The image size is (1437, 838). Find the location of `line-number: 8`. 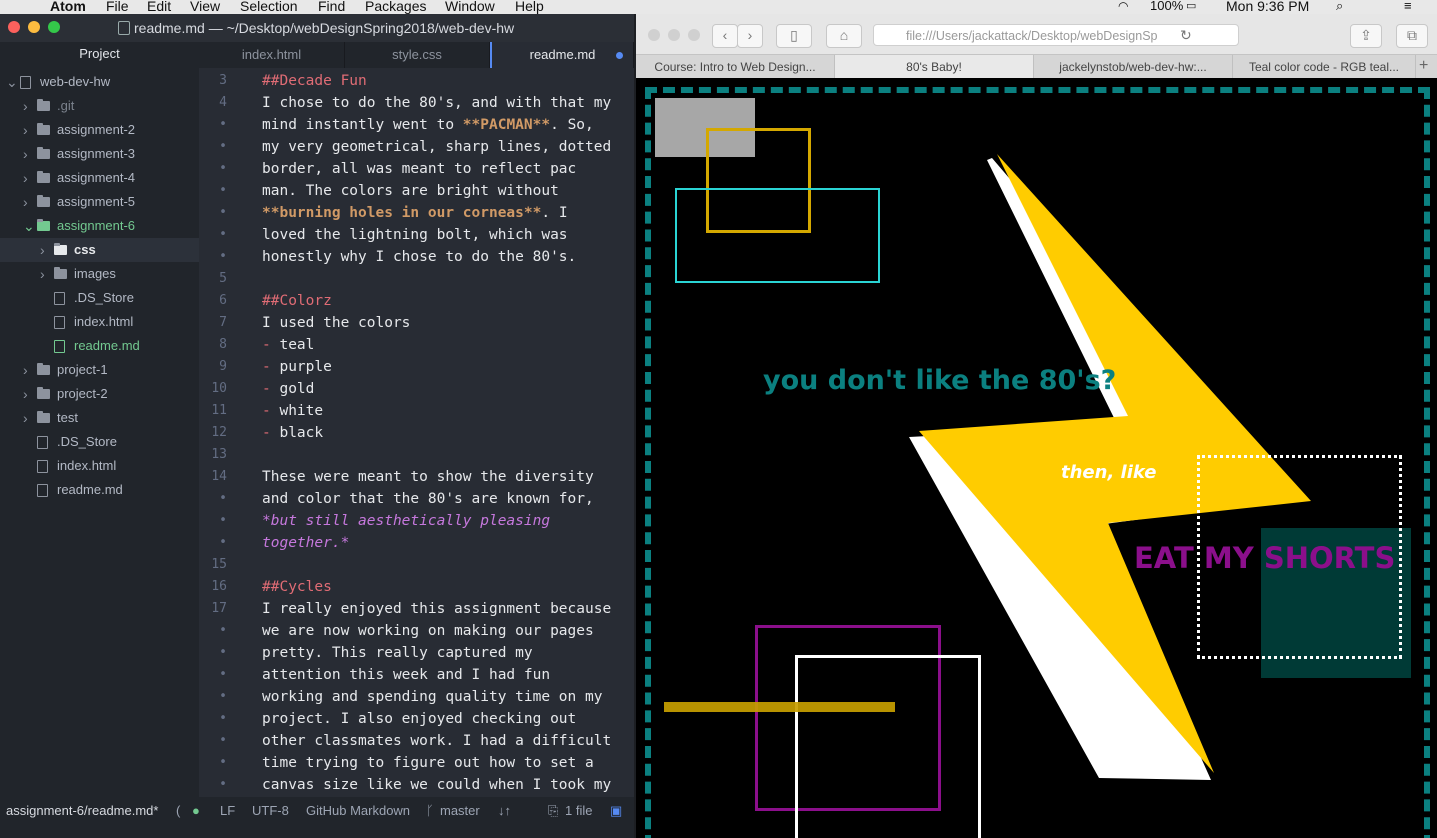

line-number: 8 is located at coordinates (223, 344).